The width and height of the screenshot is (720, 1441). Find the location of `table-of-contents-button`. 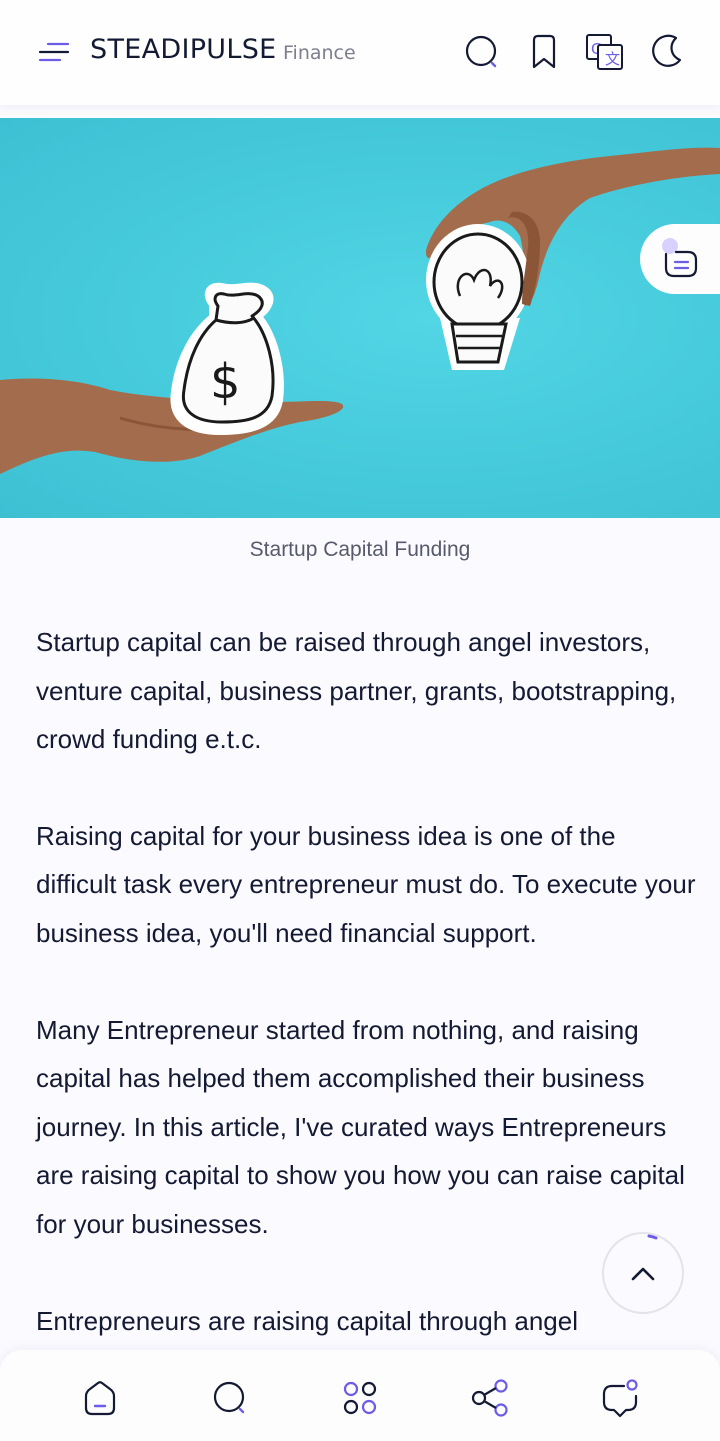

table-of-contents-button is located at coordinates (680, 259).